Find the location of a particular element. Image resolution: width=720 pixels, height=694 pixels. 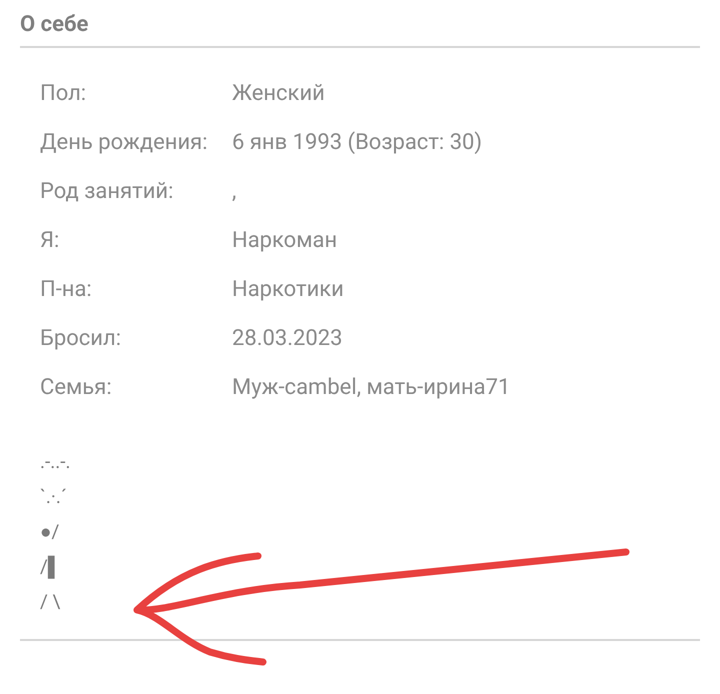

field-label: День рождения: is located at coordinates (124, 143).